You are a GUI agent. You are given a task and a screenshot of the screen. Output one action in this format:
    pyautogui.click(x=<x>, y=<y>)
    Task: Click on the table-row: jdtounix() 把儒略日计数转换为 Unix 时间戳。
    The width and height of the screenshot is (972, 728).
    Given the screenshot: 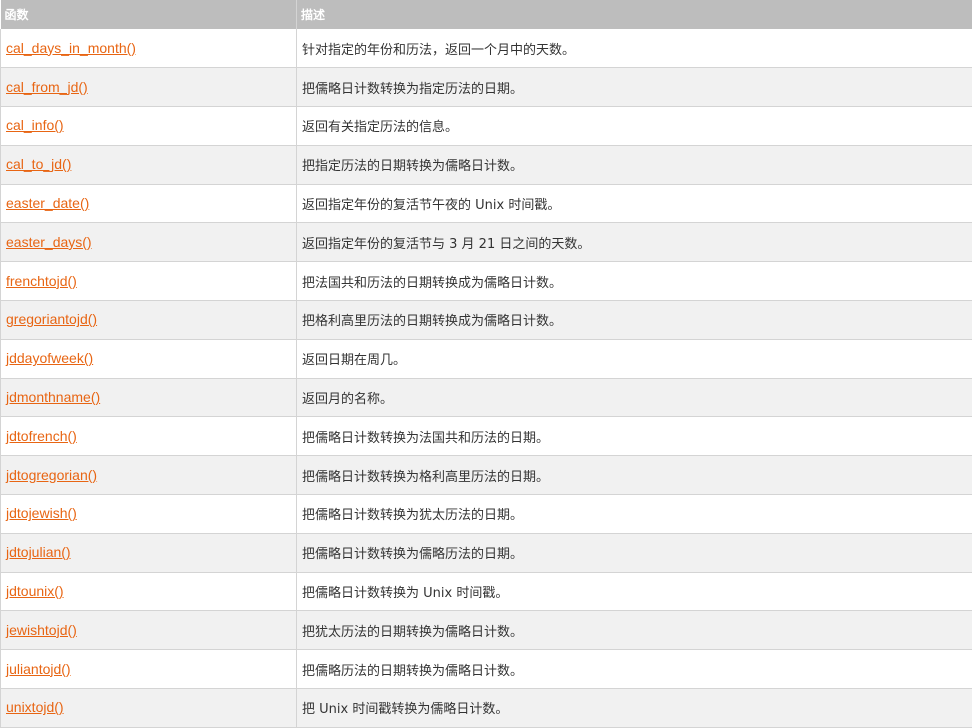 What is the action you would take?
    pyautogui.click(x=486, y=591)
    